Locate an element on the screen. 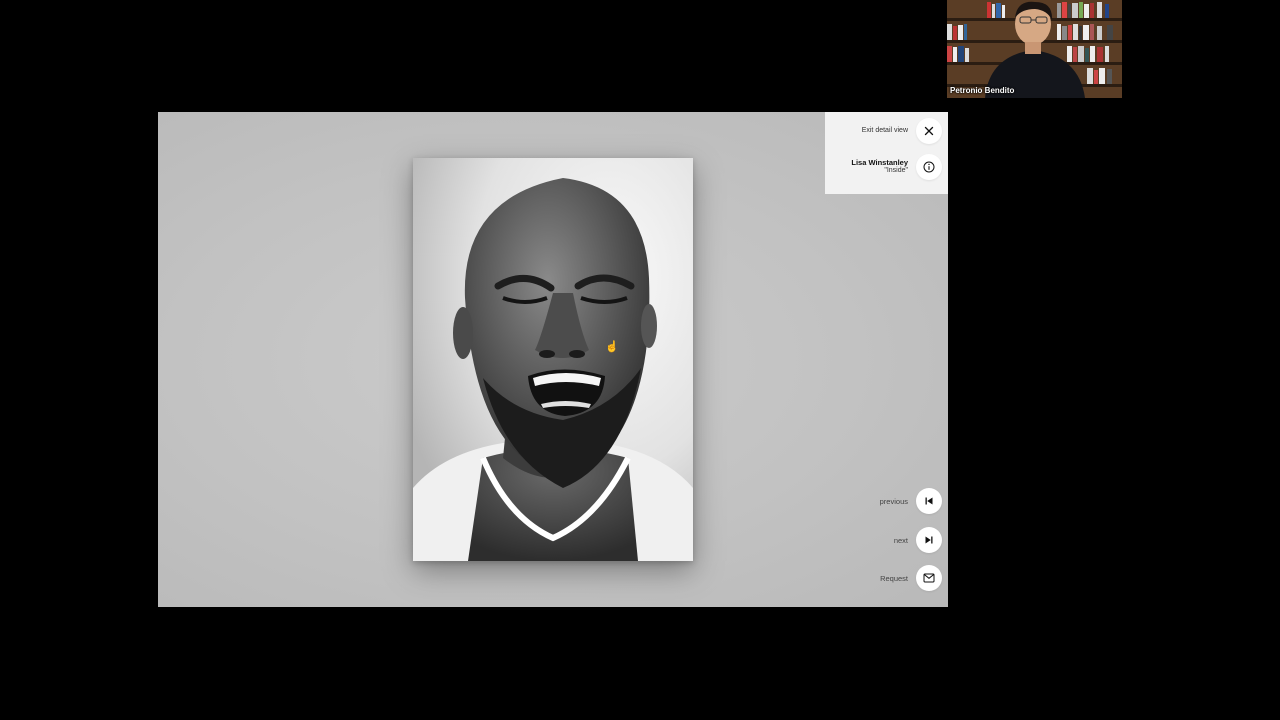 This screenshot has height=720, width=1280. participant-name-label: Petronio Bendito is located at coordinates (982, 90).